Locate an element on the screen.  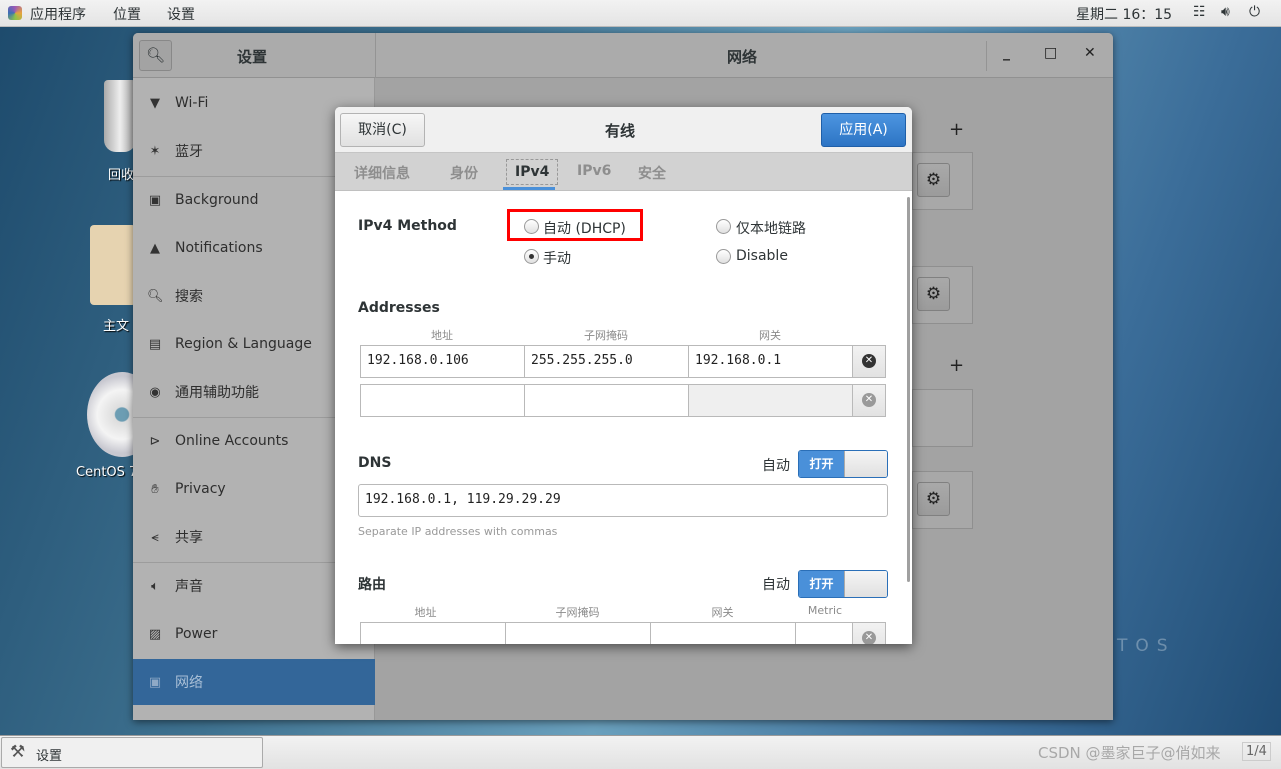
bluetooth-icon: ✶ is located at coordinates (155, 151).